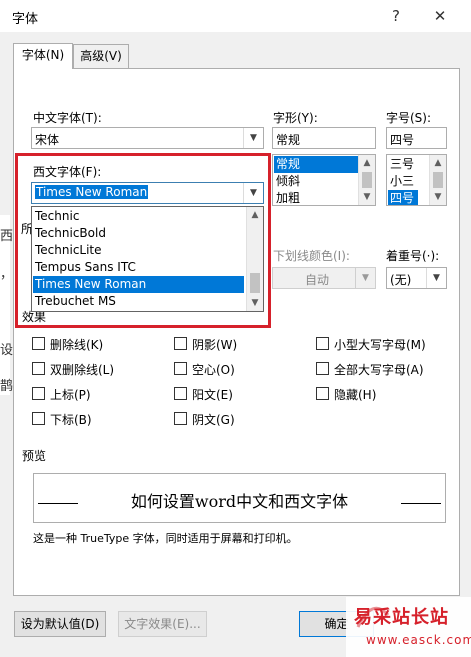  Describe the element at coordinates (25, 19) in the screenshot. I see `dialog-title: 字体` at that location.